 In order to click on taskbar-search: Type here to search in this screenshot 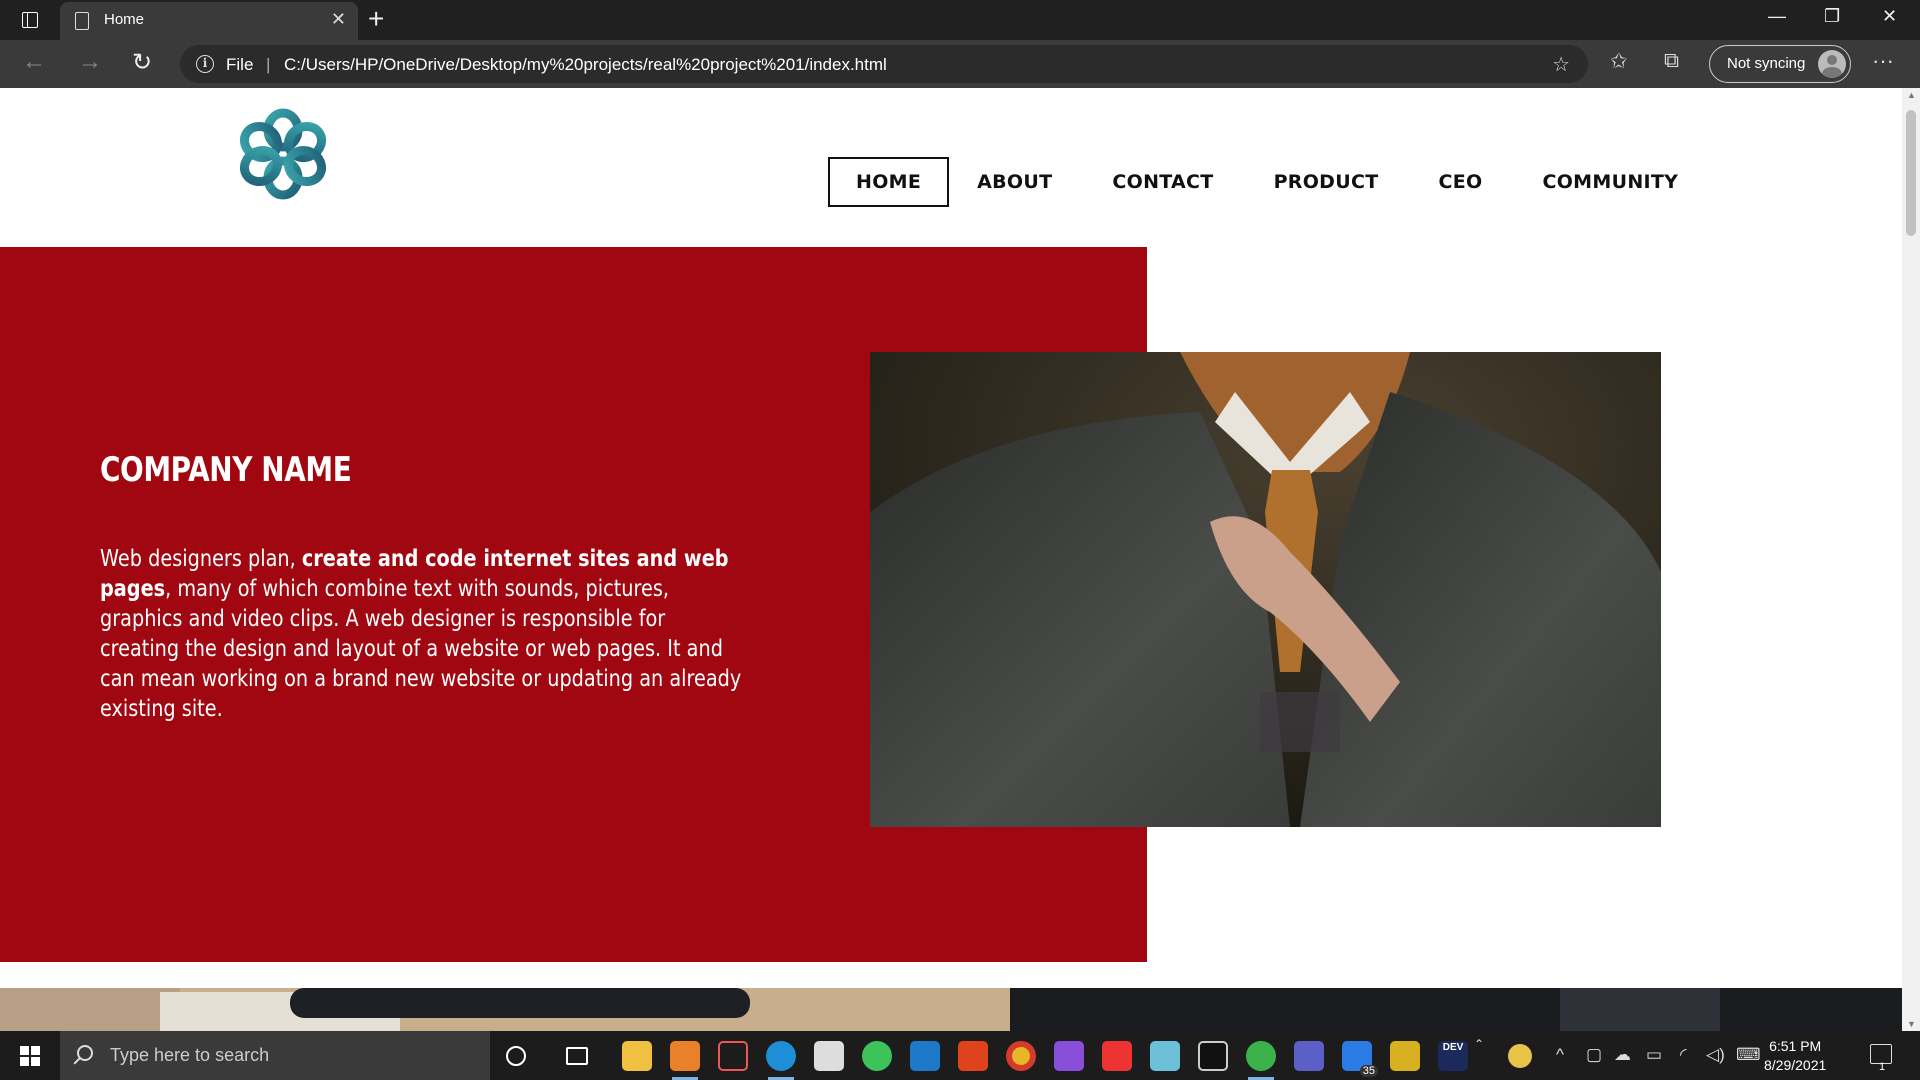, I will do `click(275, 1055)`.